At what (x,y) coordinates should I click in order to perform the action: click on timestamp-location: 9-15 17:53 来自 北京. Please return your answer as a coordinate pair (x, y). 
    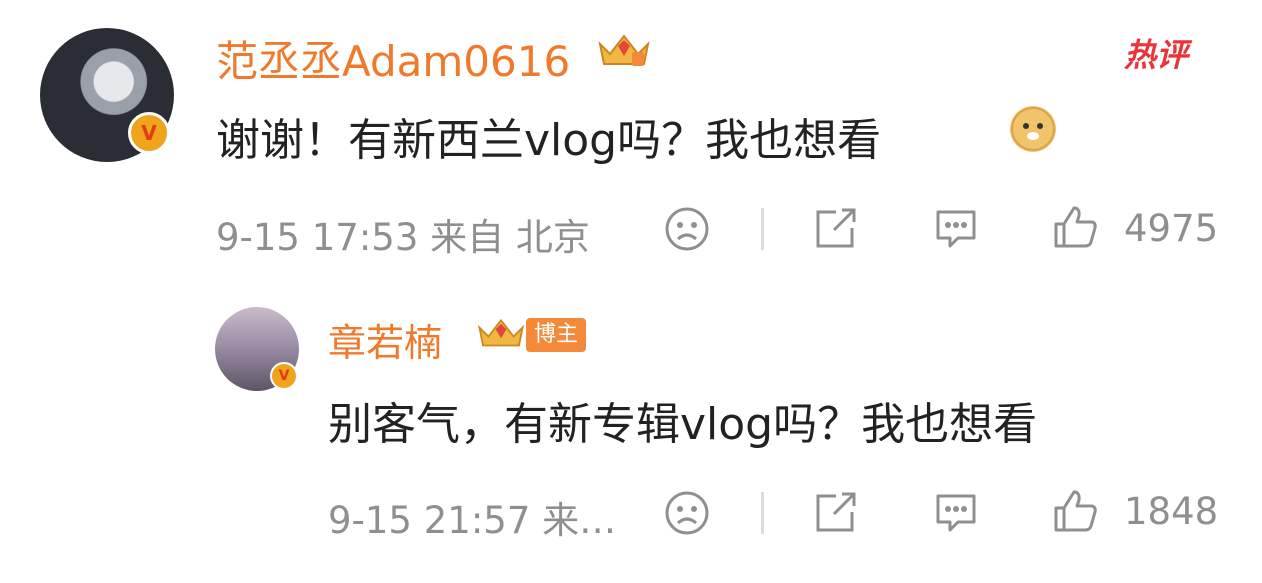
    Looking at the image, I should click on (403, 237).